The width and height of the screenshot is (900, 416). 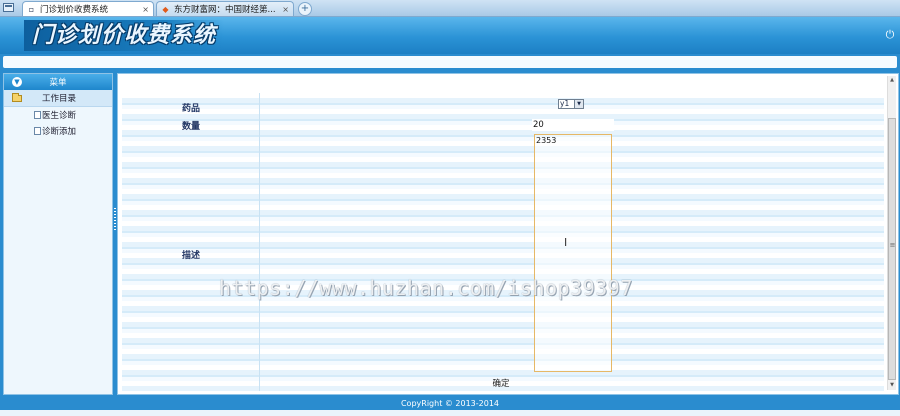 I want to click on description-textarea: 2353, so click(x=573, y=253).